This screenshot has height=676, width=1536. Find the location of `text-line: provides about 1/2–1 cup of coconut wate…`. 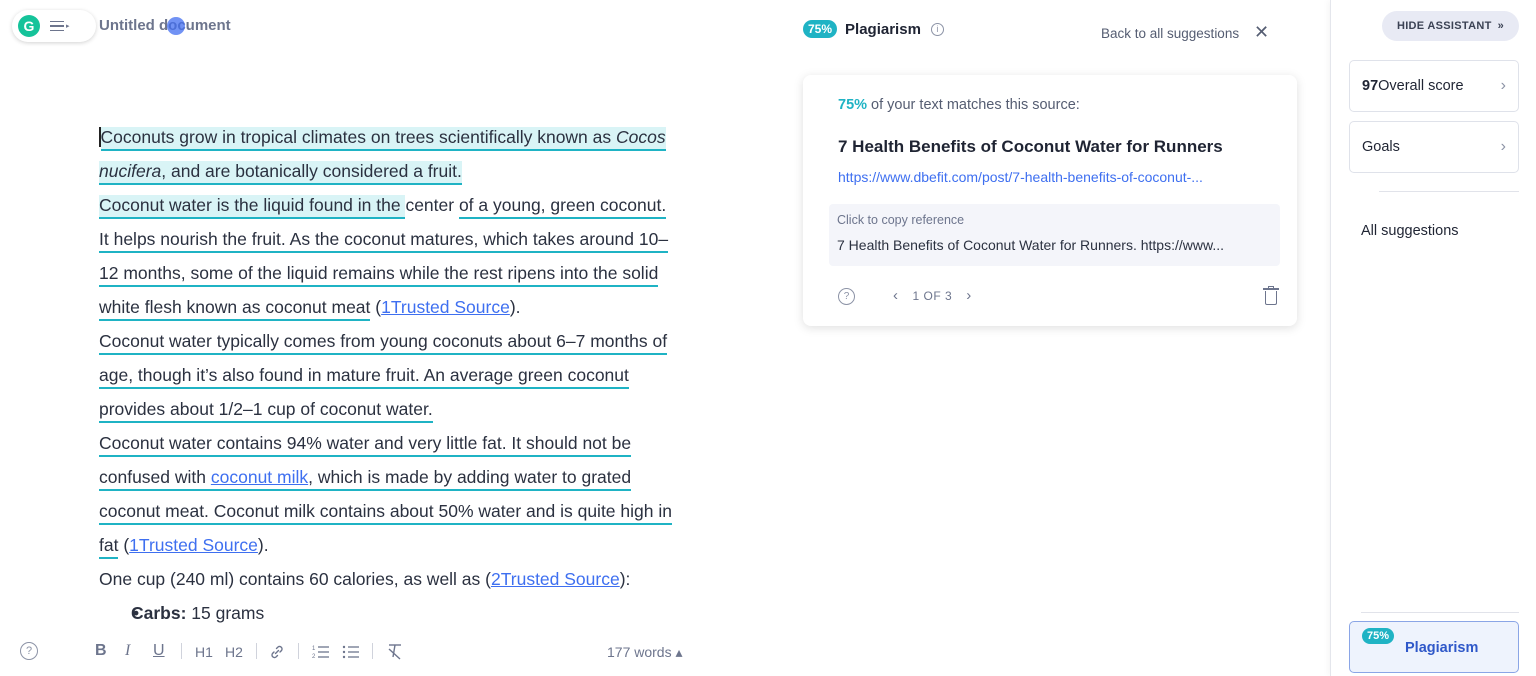

text-line: provides about 1/2–1 cup of coconut wate… is located at coordinates (419, 409).